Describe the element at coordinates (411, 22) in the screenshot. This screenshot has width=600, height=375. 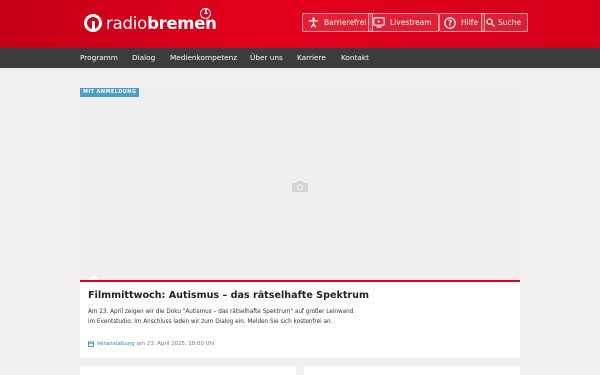
I see `livestream-label: Livestream` at that location.